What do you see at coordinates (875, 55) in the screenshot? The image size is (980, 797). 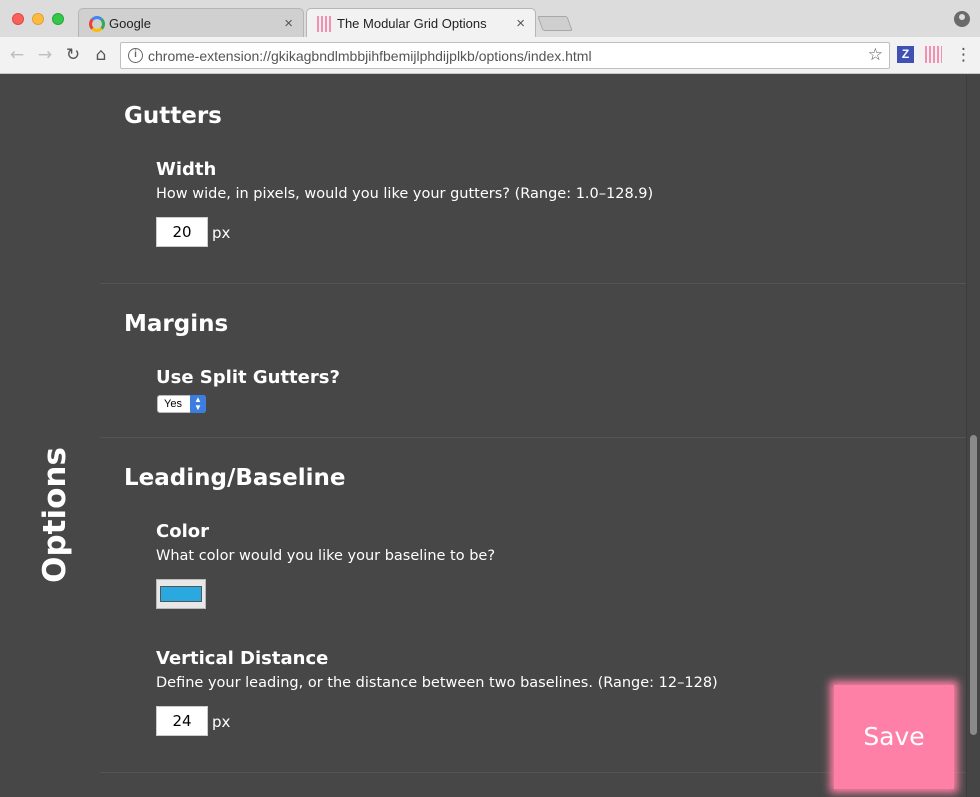 I see `bookmark-star-icon: ☆` at bounding box center [875, 55].